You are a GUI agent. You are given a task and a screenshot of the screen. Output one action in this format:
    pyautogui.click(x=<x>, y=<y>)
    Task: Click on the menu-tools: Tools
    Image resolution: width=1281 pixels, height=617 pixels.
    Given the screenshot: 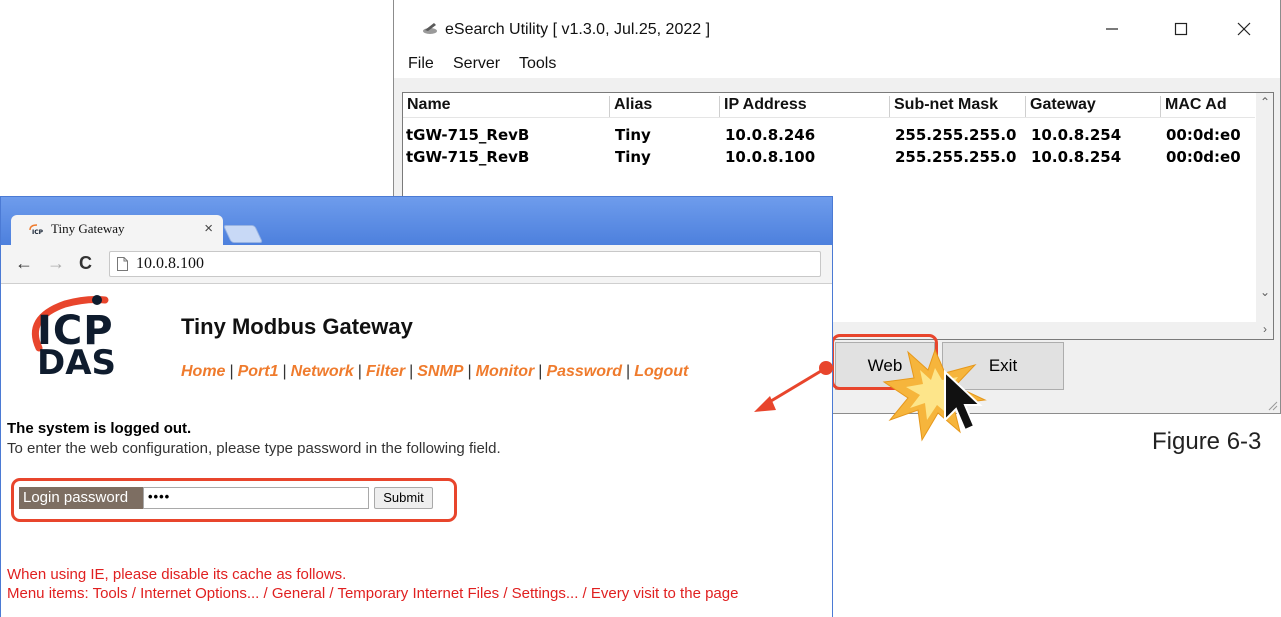 What is the action you would take?
    pyautogui.click(x=537, y=64)
    